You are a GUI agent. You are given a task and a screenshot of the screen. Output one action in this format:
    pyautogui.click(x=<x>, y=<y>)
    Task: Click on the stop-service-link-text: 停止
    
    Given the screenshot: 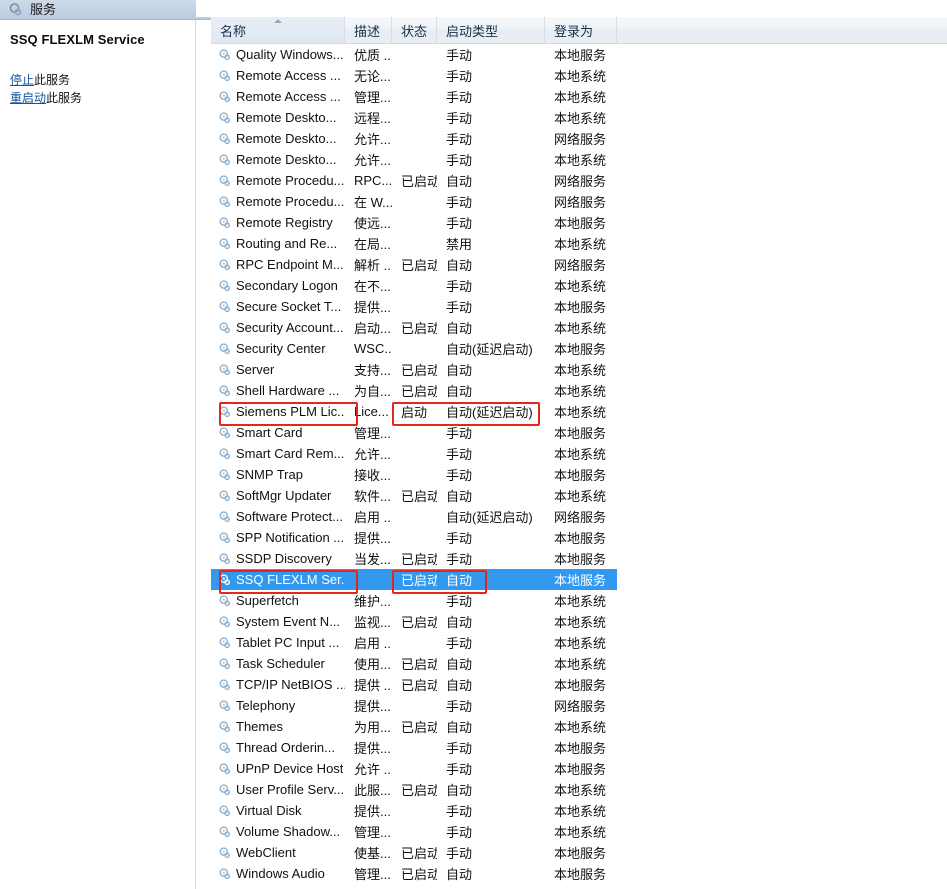 What is the action you would take?
    pyautogui.click(x=22, y=80)
    